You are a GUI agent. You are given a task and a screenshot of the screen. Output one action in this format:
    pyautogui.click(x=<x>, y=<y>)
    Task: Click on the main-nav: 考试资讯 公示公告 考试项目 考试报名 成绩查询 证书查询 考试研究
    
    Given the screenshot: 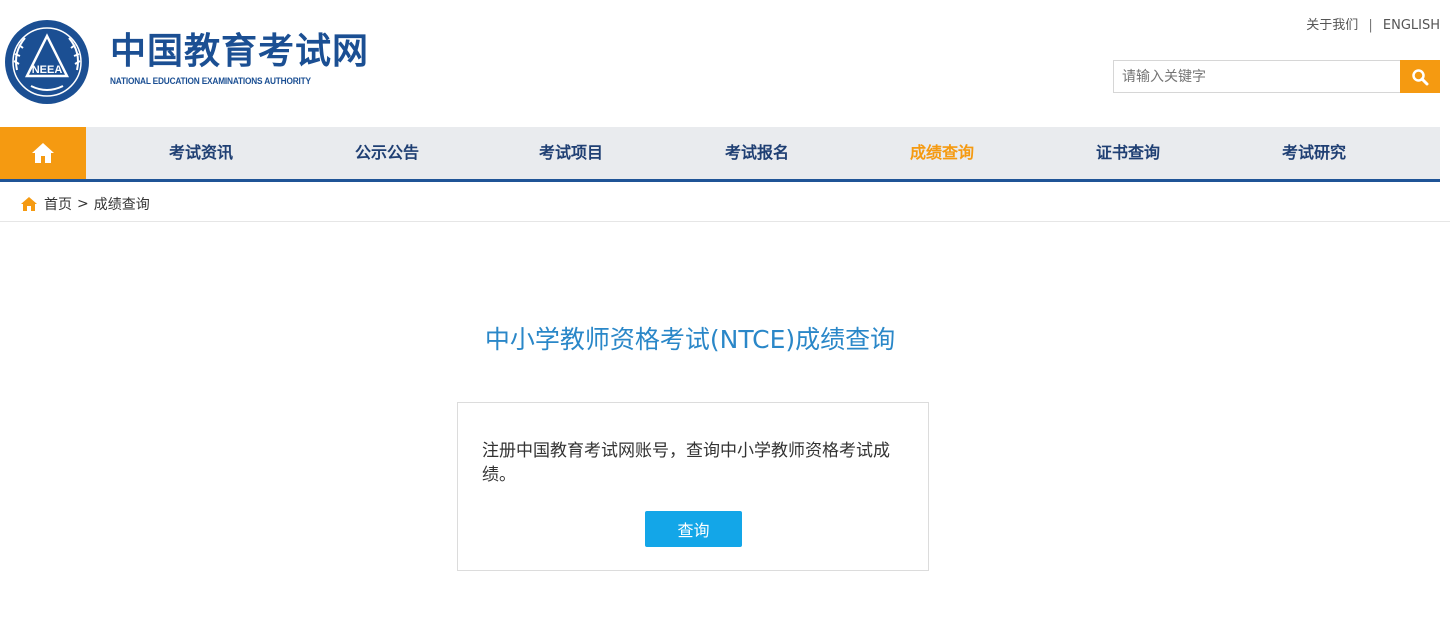 What is the action you would take?
    pyautogui.click(x=720, y=154)
    